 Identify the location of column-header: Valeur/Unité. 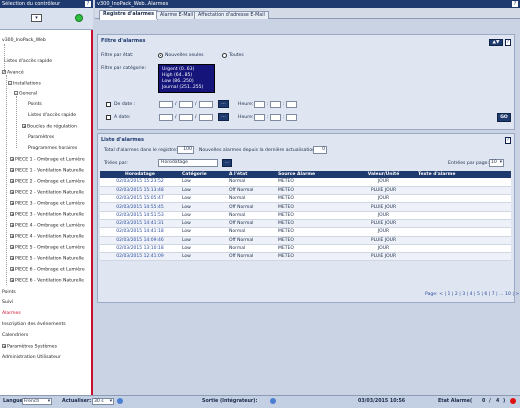
(383, 174).